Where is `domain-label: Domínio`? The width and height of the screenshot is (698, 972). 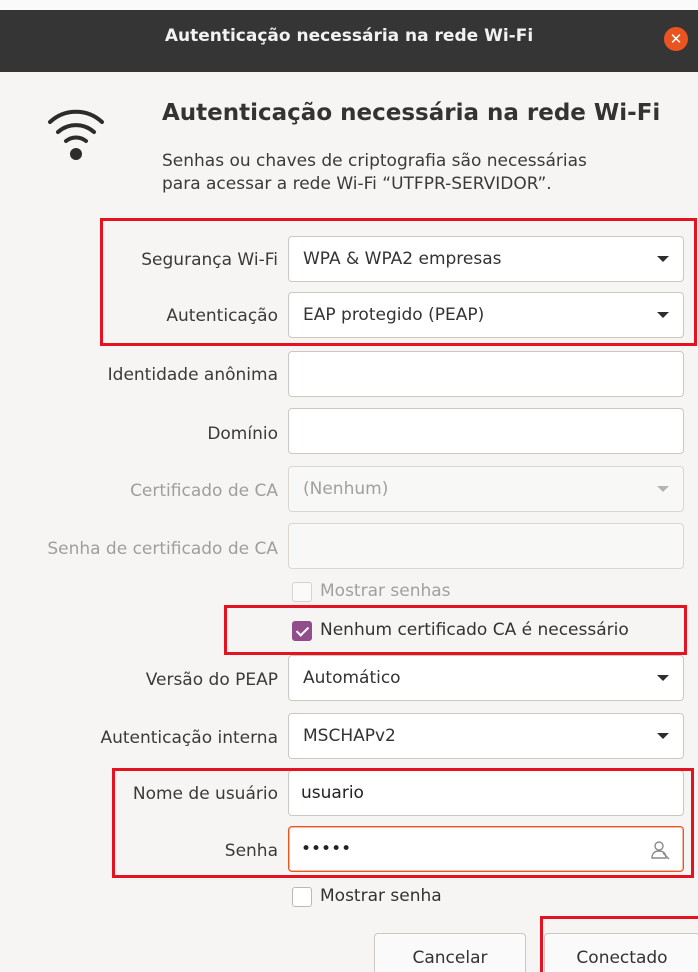 domain-label: Domínio is located at coordinates (242, 434).